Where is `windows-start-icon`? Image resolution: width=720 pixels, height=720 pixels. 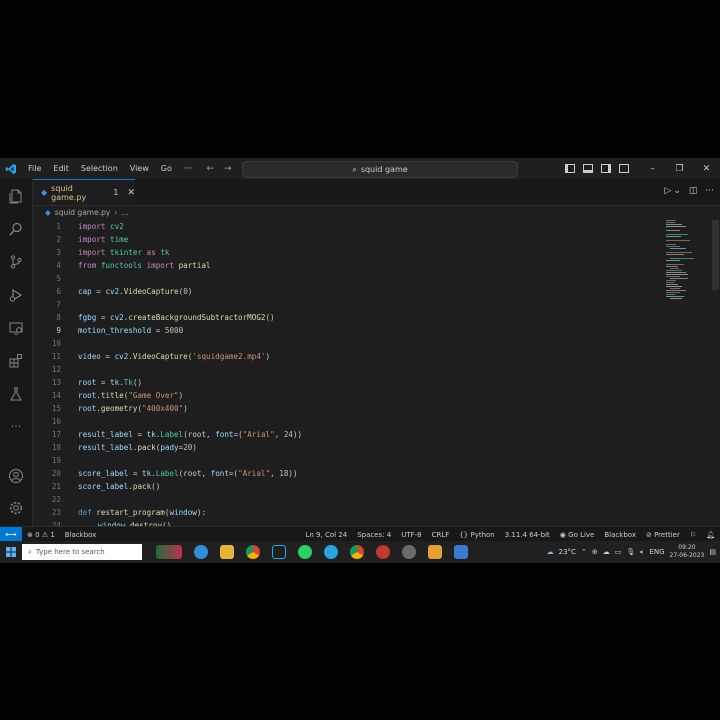 windows-start-icon is located at coordinates (11, 552).